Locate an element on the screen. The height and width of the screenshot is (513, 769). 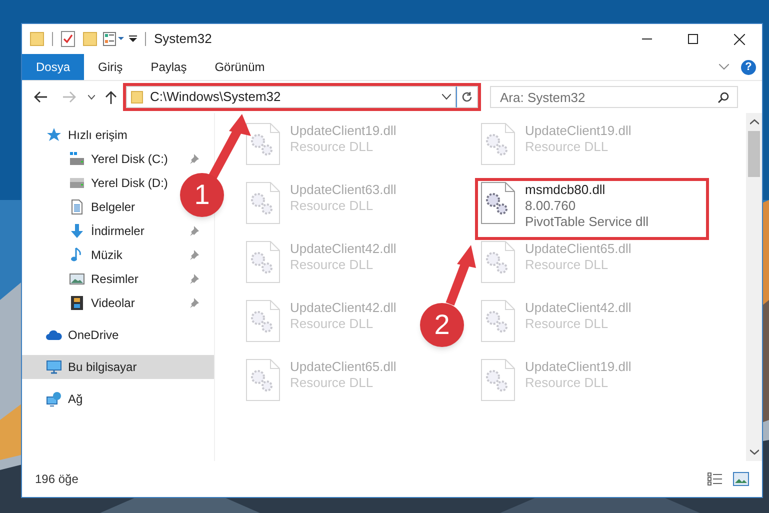
item-count: 196 öğe is located at coordinates (56, 479).